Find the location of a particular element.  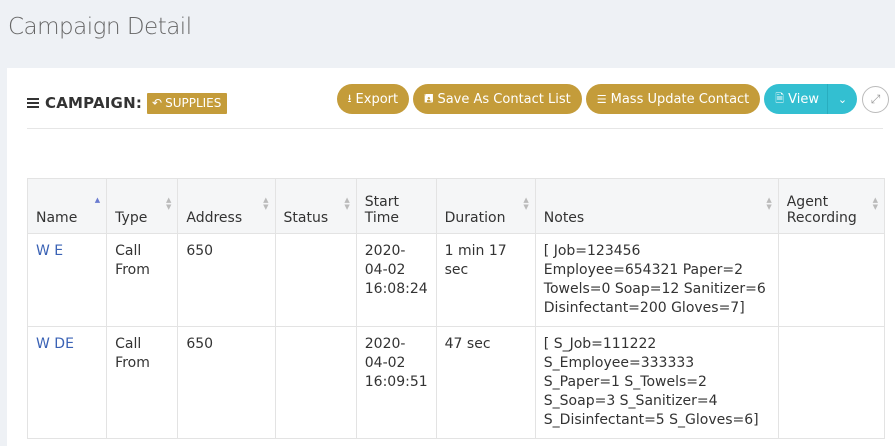

col-header-status: Status ▲ ▼ is located at coordinates (315, 206).